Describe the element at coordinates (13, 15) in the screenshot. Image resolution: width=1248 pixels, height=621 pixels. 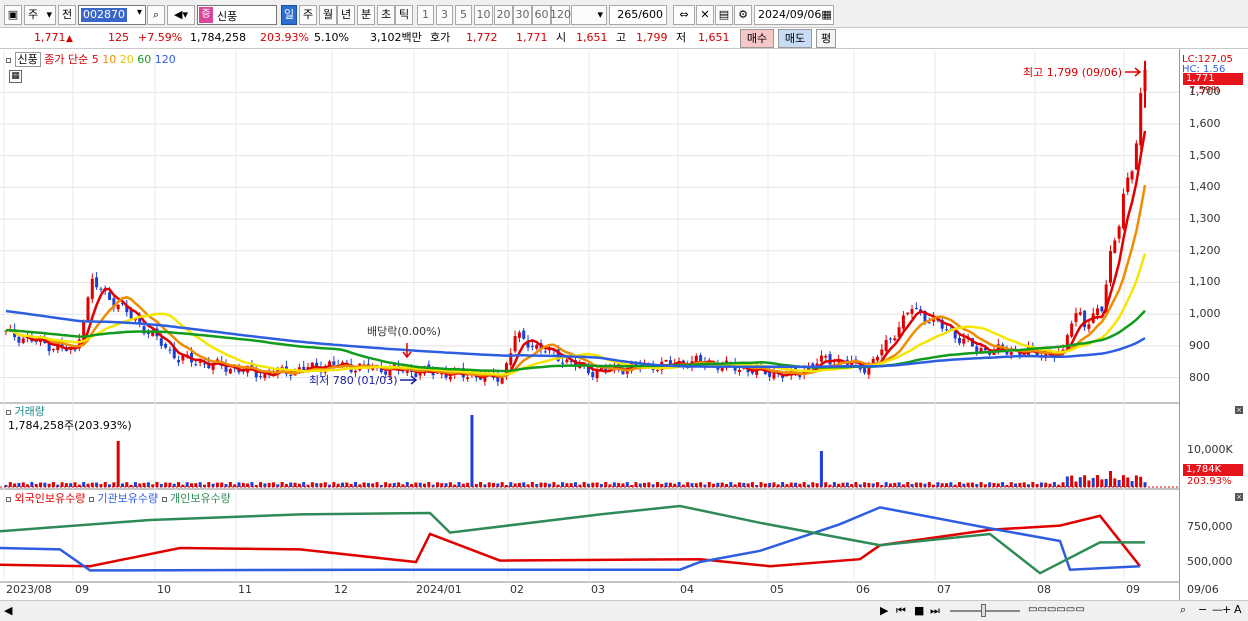
I see `layout-icon: ▣` at that location.